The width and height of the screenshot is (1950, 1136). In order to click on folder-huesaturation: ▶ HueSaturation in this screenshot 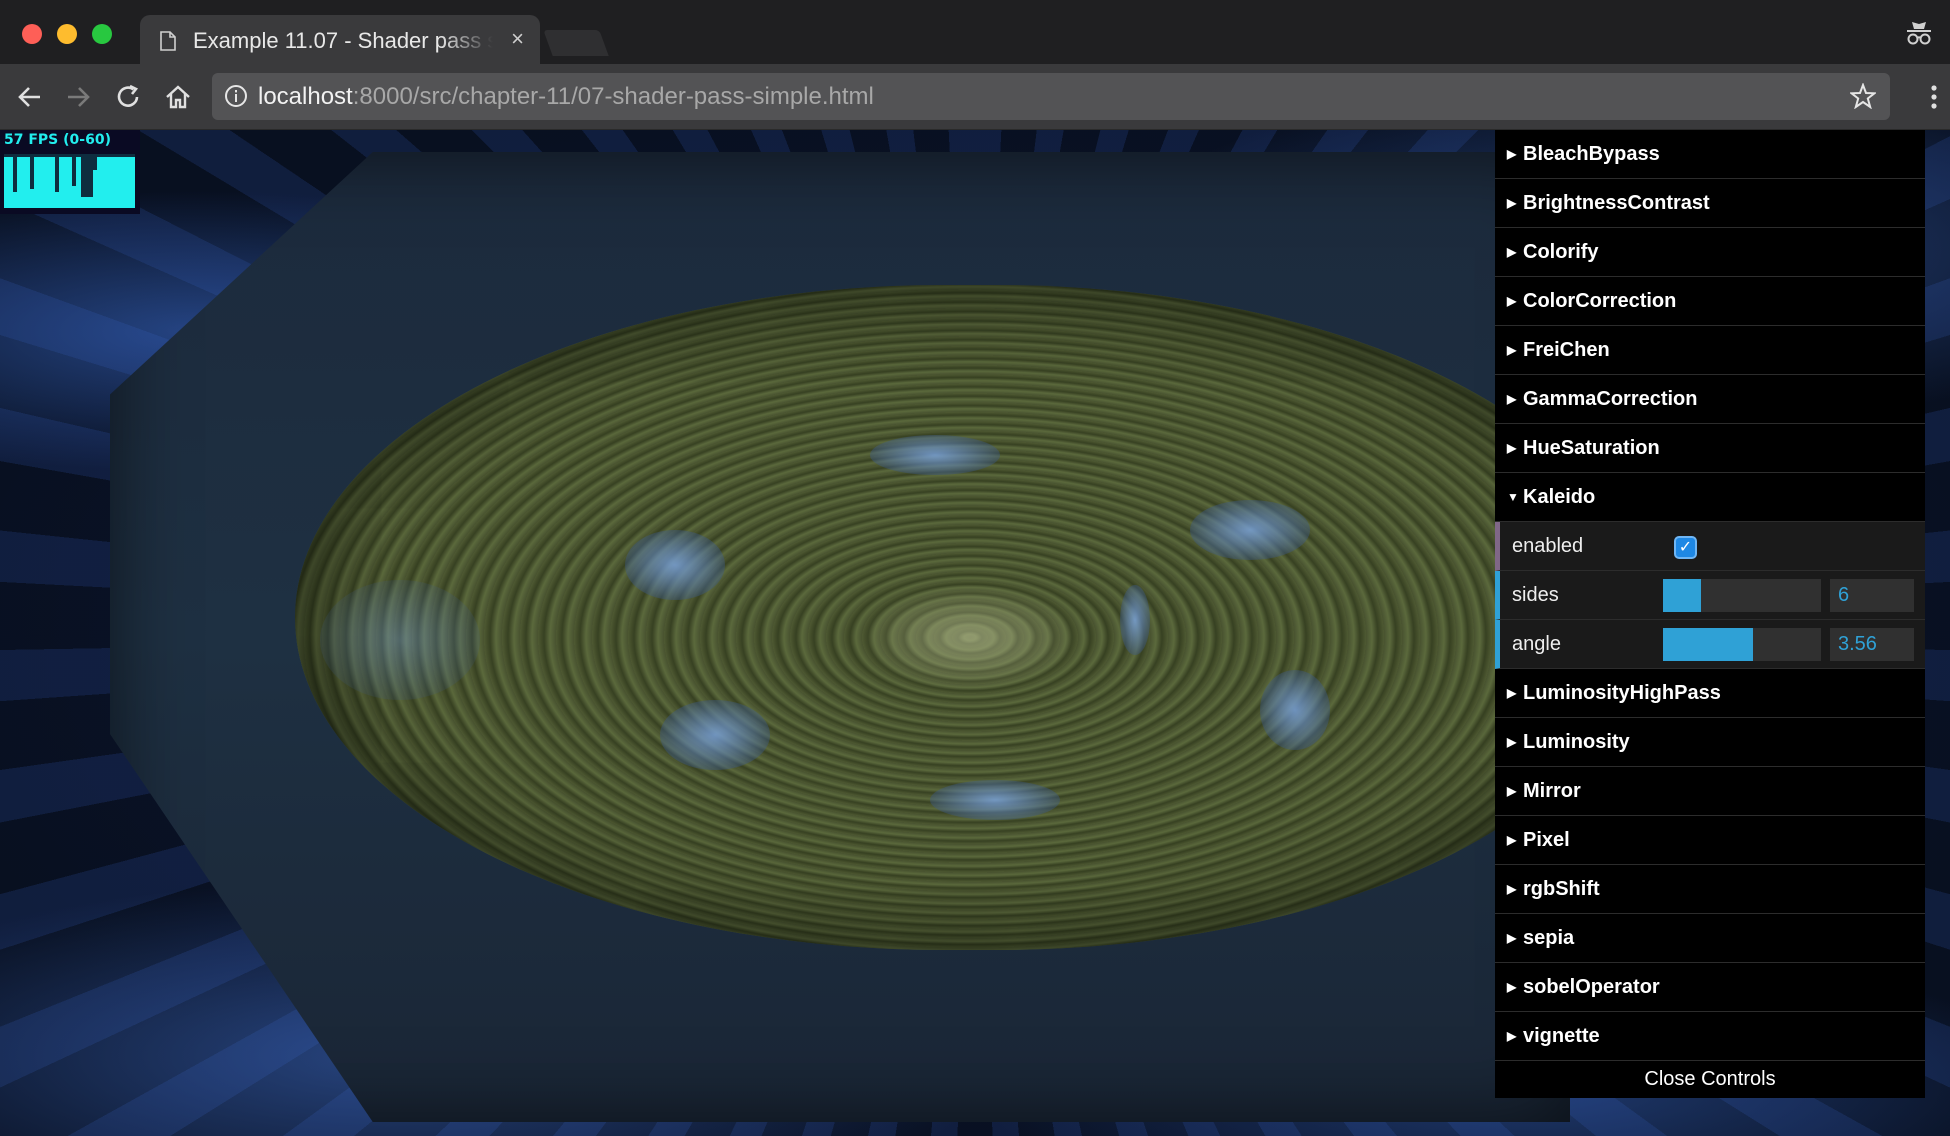, I will do `click(1710, 448)`.